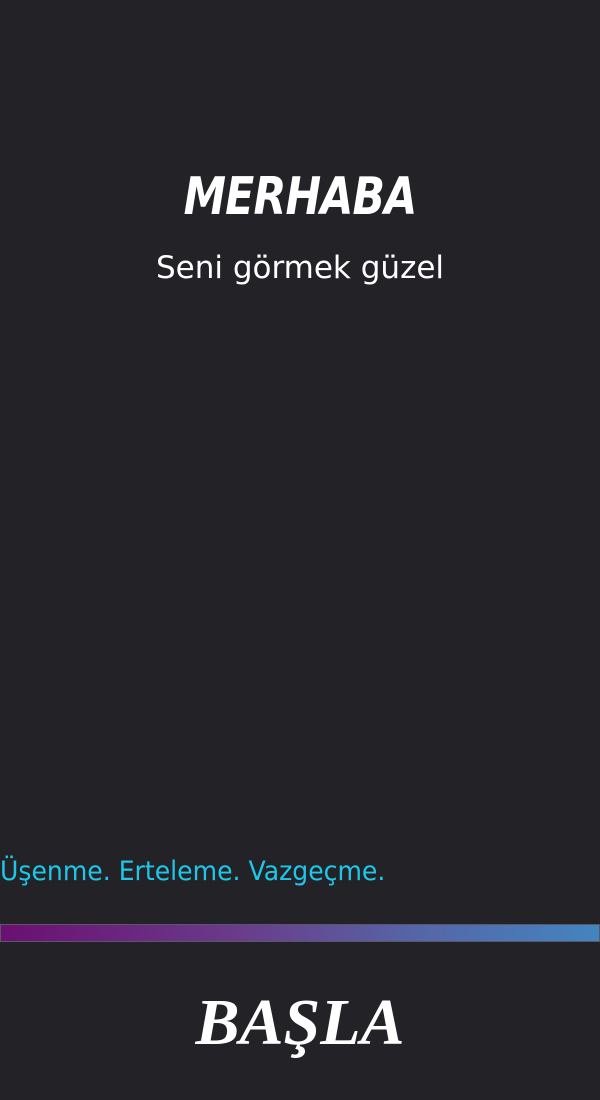 This screenshot has height=1100, width=600. Describe the element at coordinates (193, 871) in the screenshot. I see `motto-text: Üşenme. Erteleme. Vazgeçme.` at that location.